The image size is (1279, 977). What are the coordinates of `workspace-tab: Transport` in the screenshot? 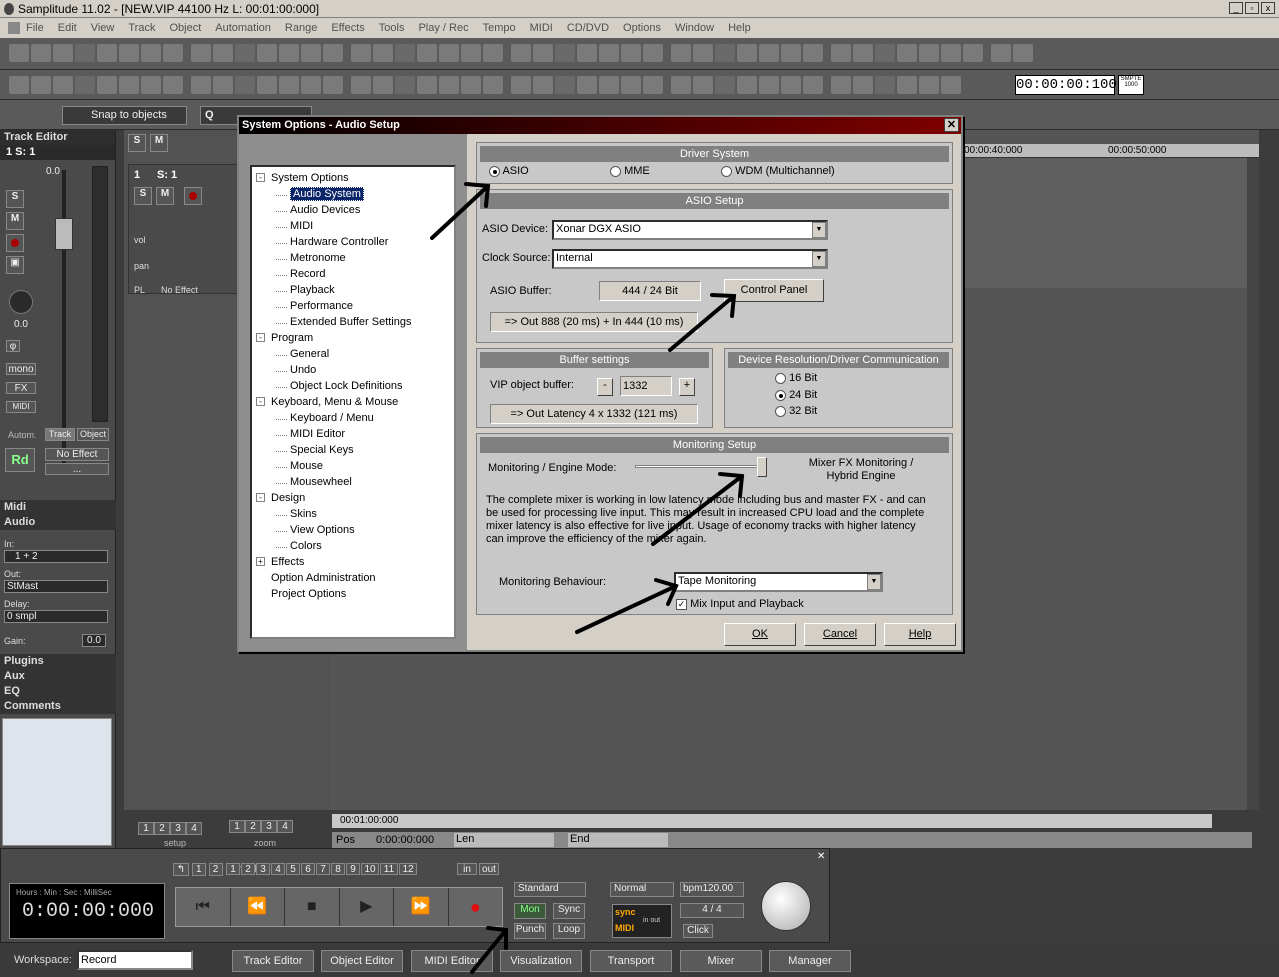 It's located at (631, 961).